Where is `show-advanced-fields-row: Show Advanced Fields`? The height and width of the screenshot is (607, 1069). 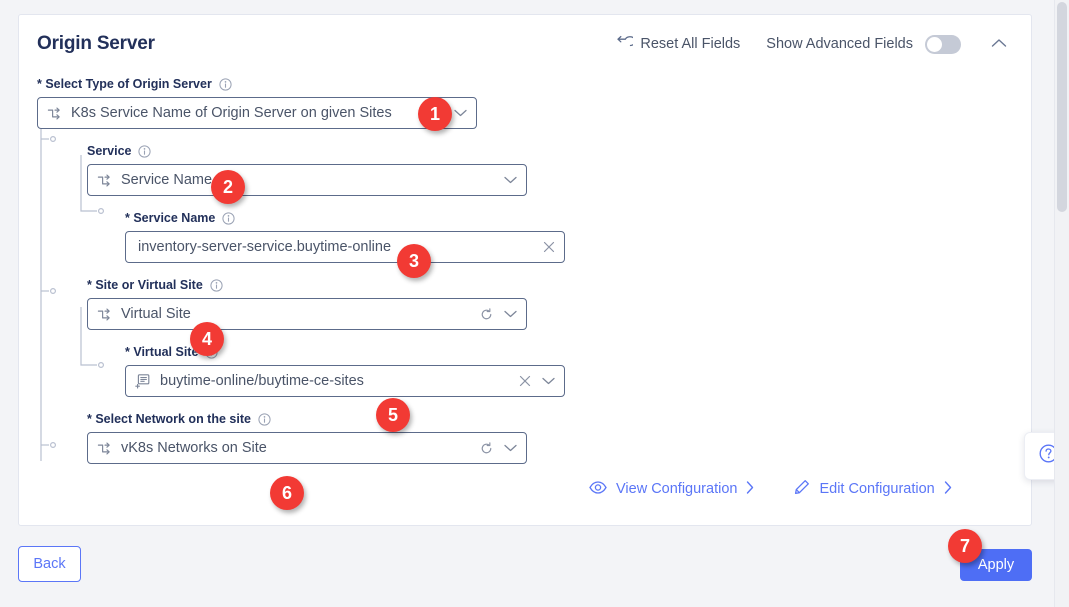 show-advanced-fields-row: Show Advanced Fields is located at coordinates (863, 44).